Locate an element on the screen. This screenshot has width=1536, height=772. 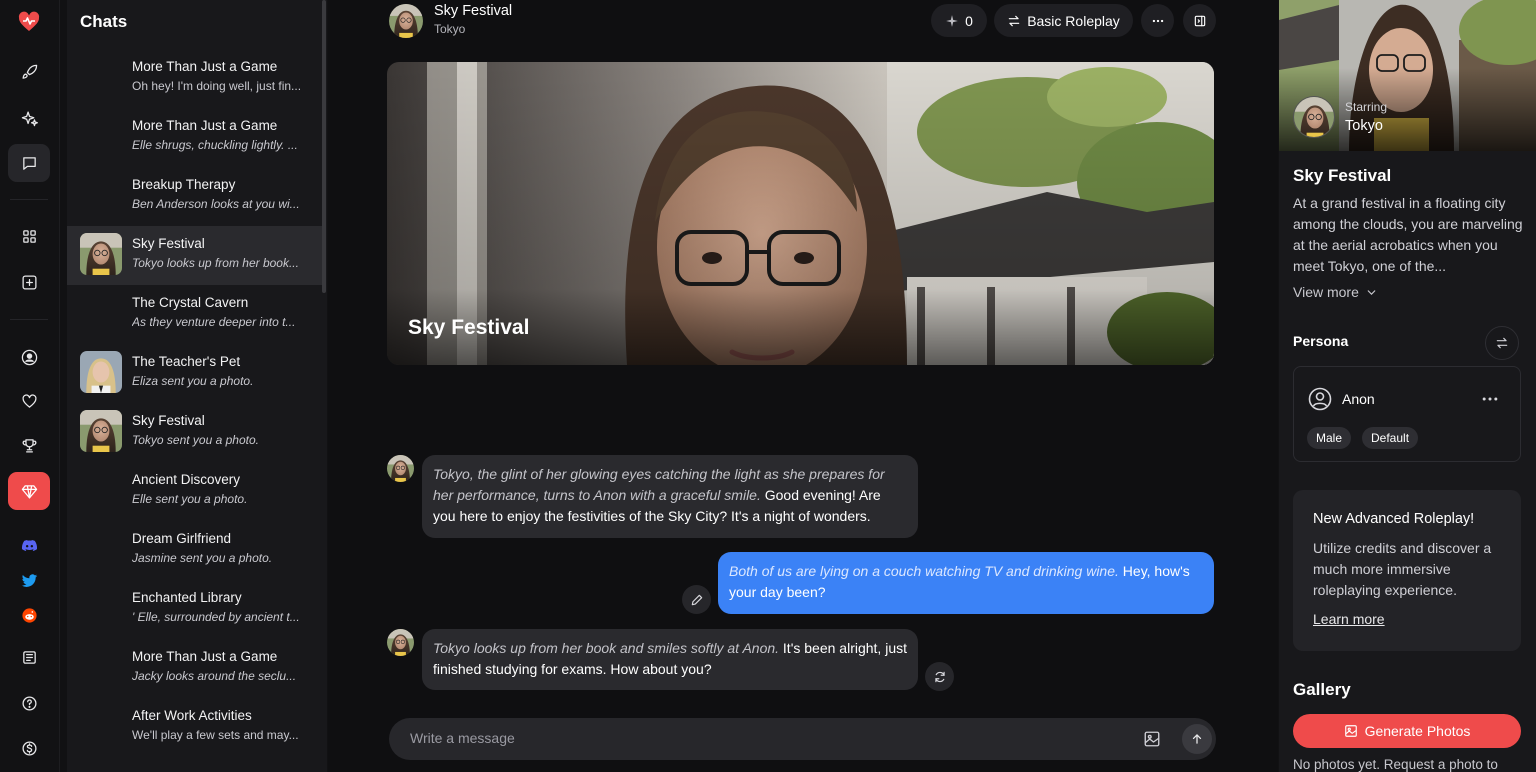
view-more-button: View more is located at coordinates (1335, 292).